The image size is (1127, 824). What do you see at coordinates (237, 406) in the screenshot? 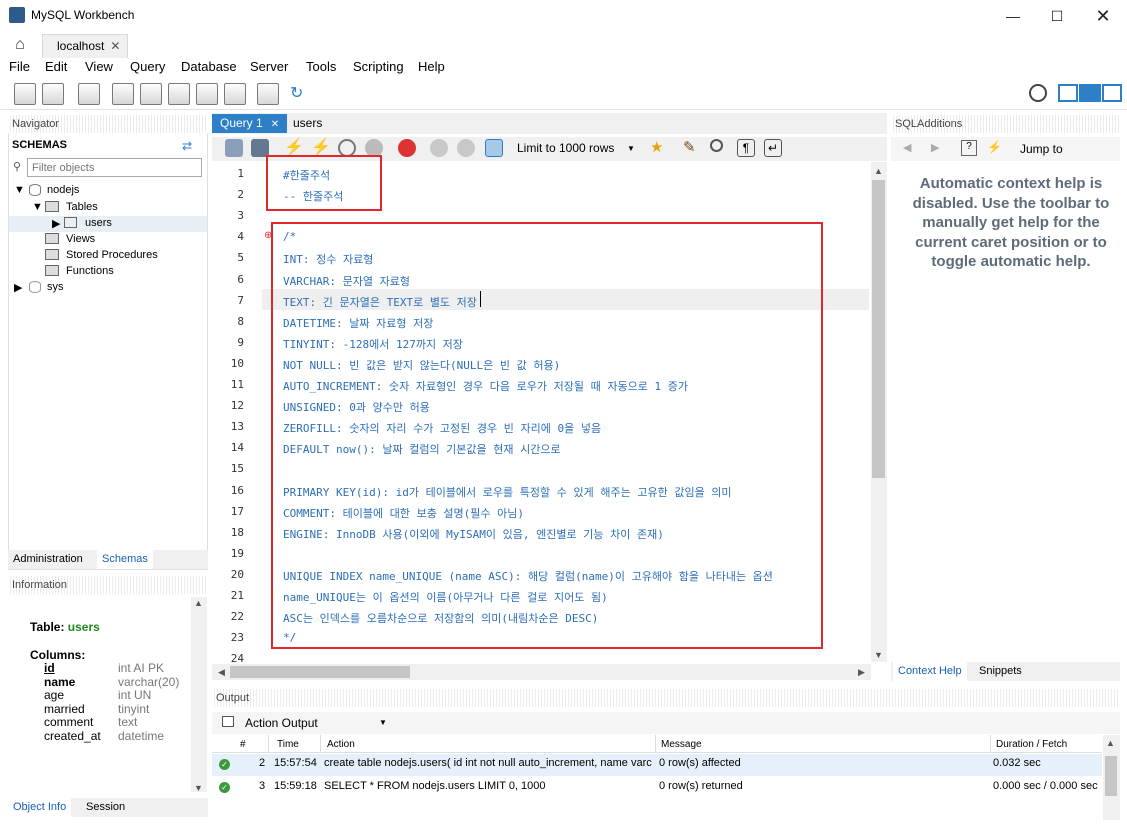
I see `line-number: 12` at bounding box center [237, 406].